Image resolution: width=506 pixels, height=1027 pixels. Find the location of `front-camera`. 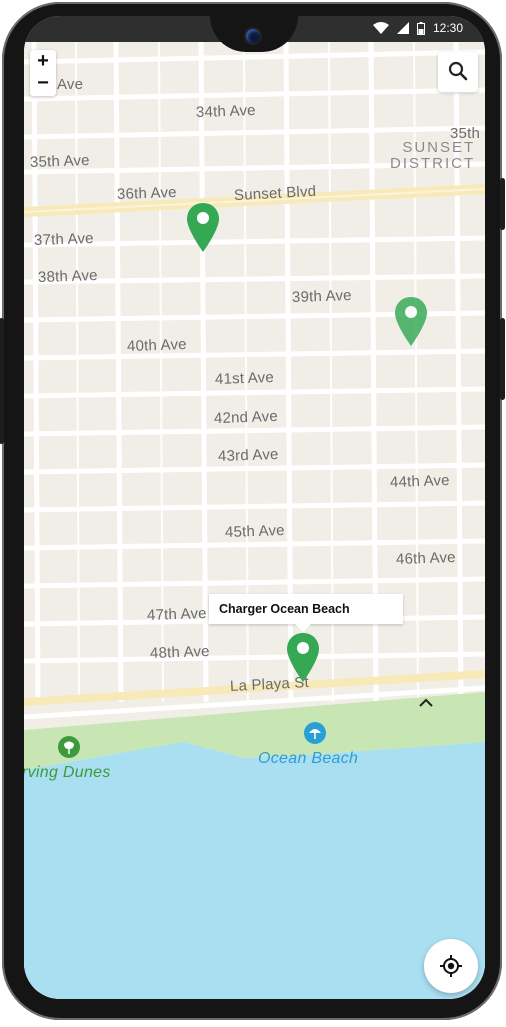

front-camera is located at coordinates (253, 36).